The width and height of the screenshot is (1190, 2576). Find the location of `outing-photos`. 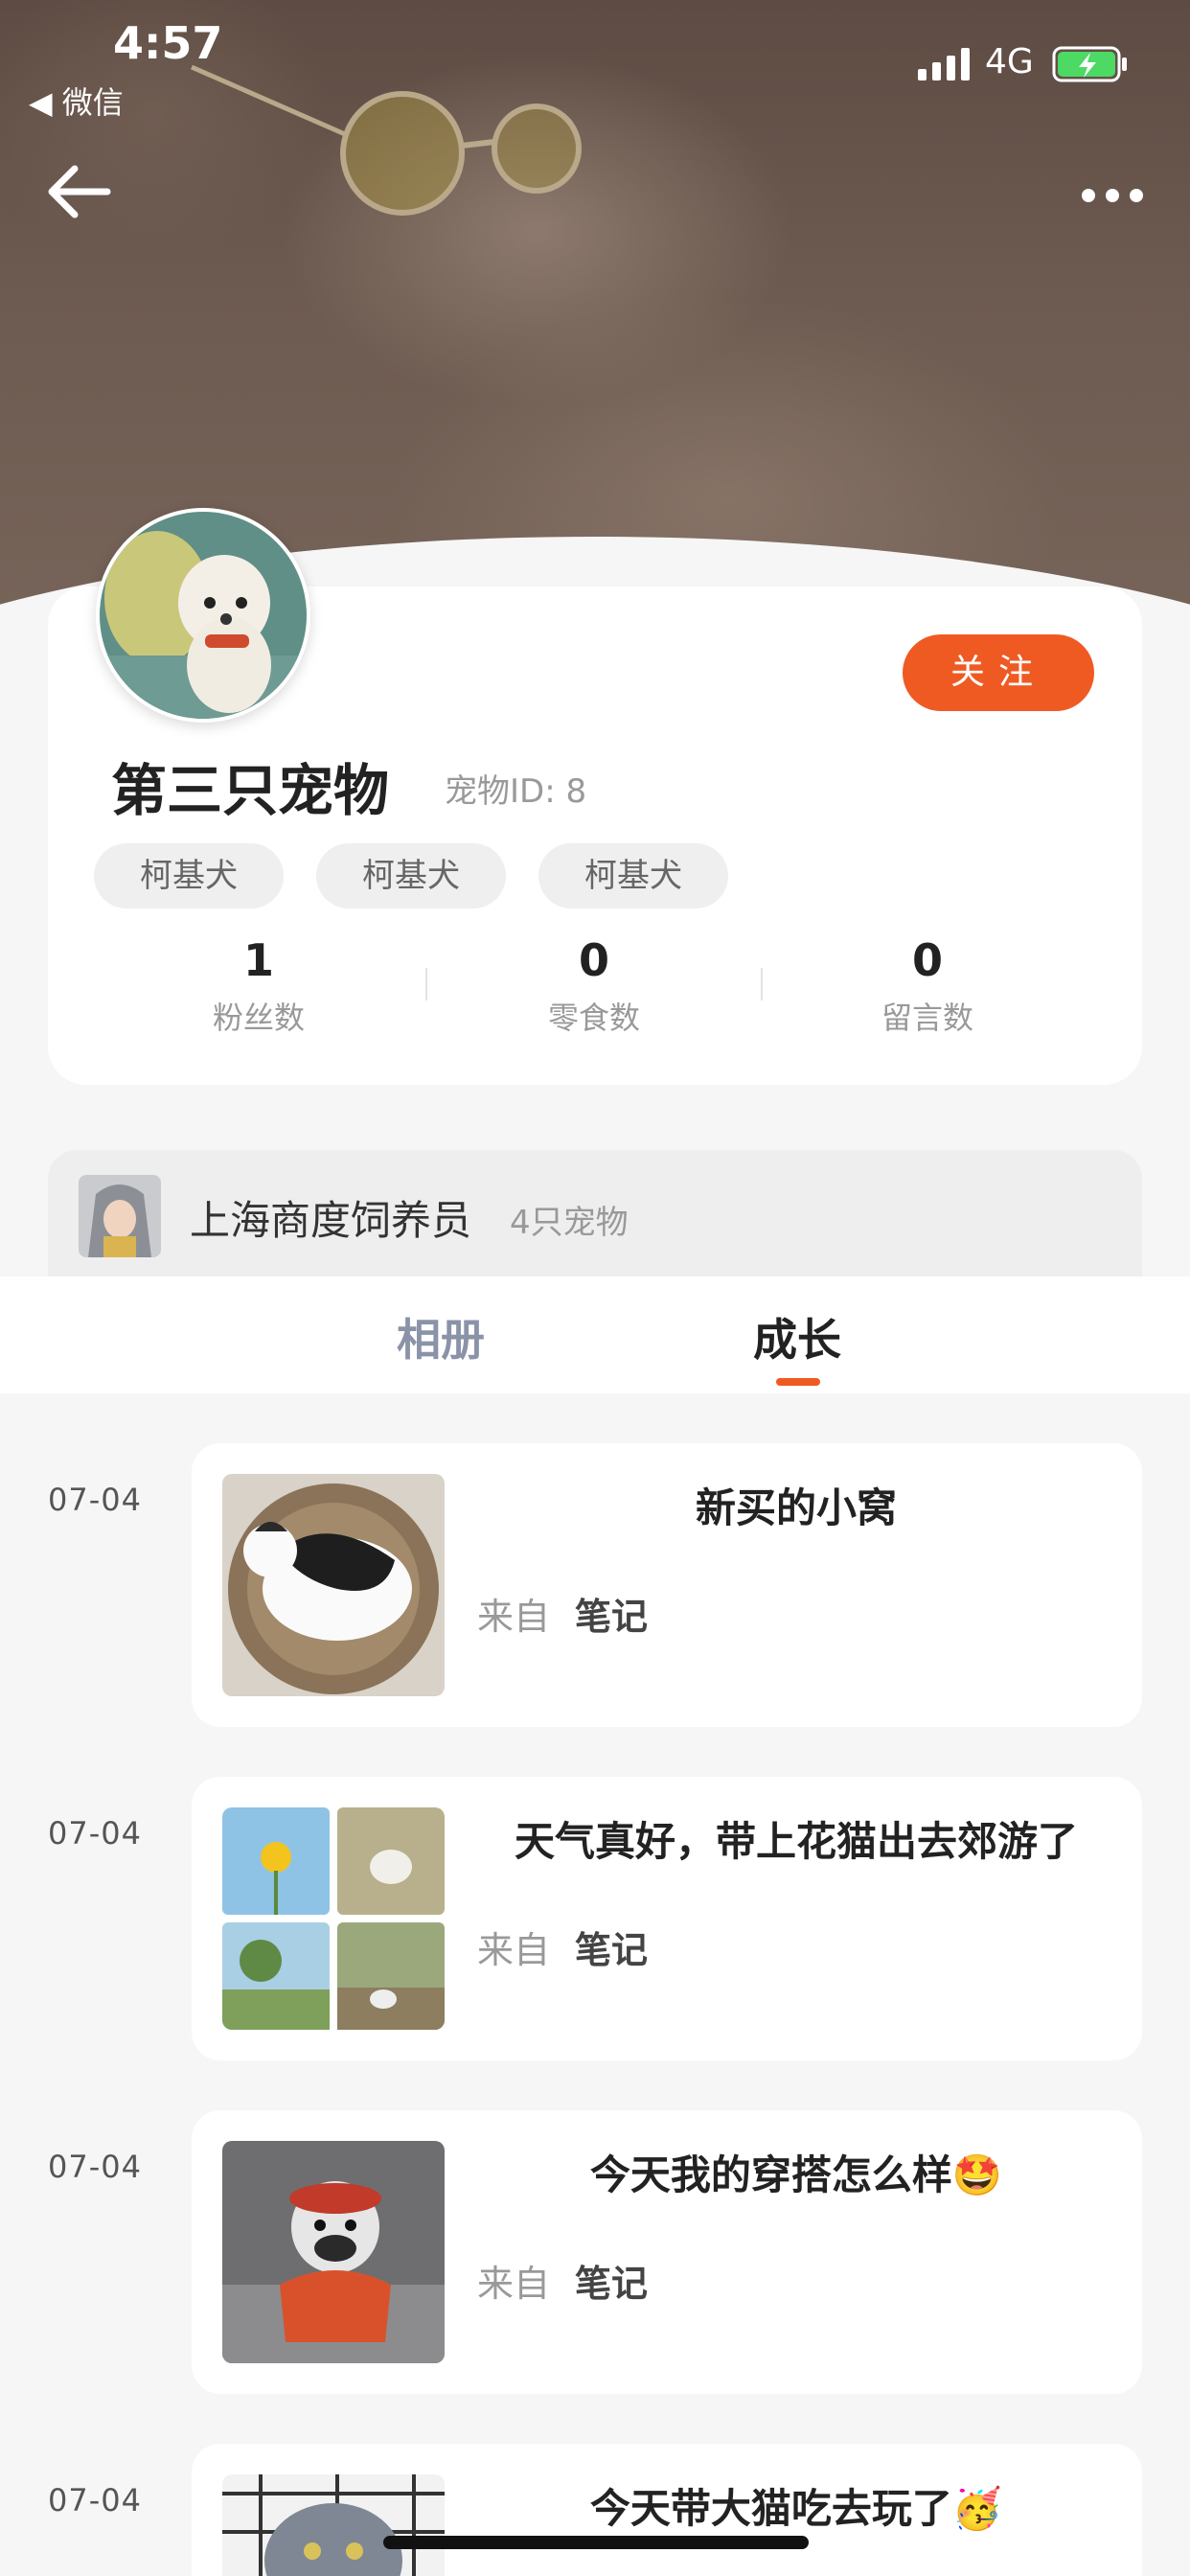

outing-photos is located at coordinates (334, 1918).